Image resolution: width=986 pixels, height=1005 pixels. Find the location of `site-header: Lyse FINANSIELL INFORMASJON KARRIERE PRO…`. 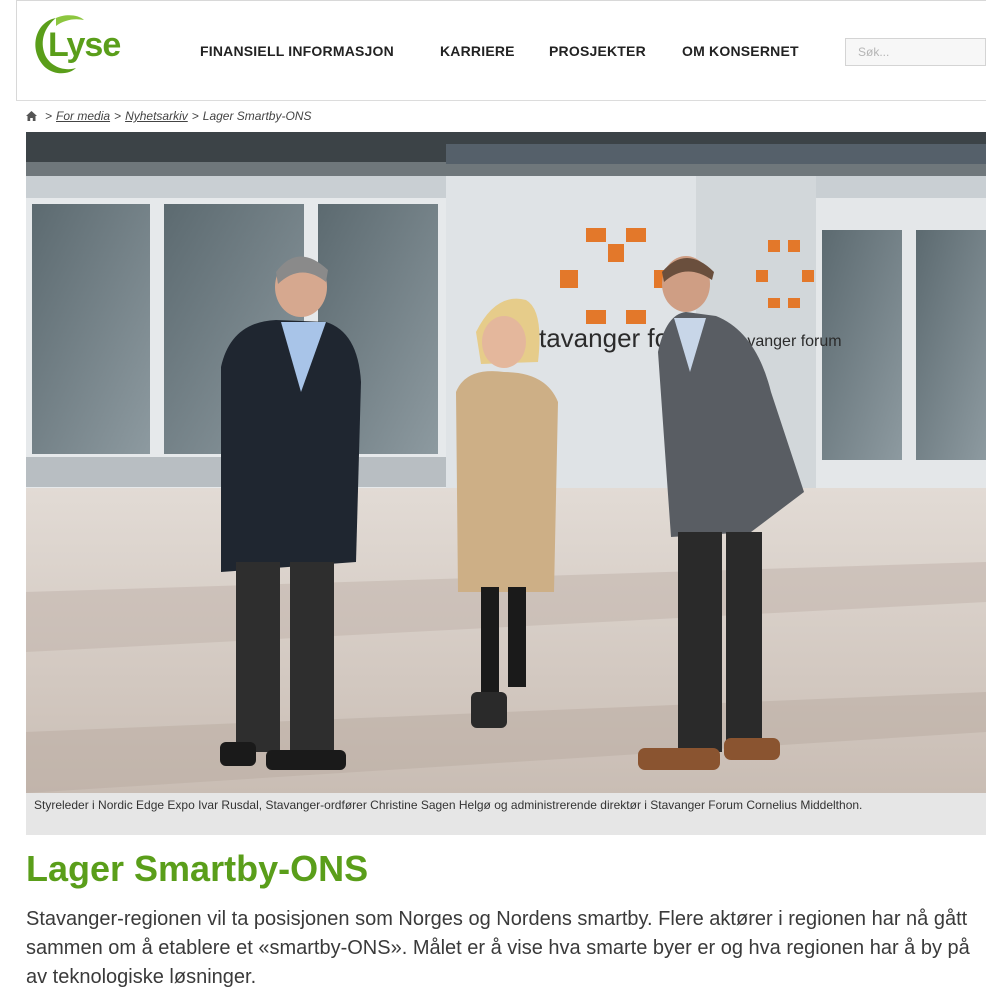

site-header: Lyse FINANSIELL INFORMASJON KARRIERE PRO… is located at coordinates (493, 50).